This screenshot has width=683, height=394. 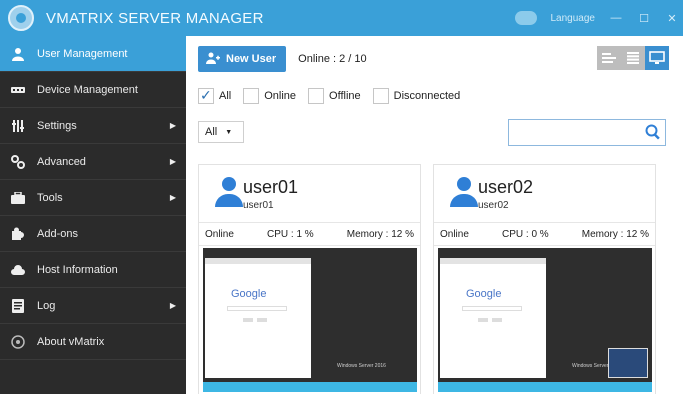 I want to click on language-label: Language, so click(x=573, y=18).